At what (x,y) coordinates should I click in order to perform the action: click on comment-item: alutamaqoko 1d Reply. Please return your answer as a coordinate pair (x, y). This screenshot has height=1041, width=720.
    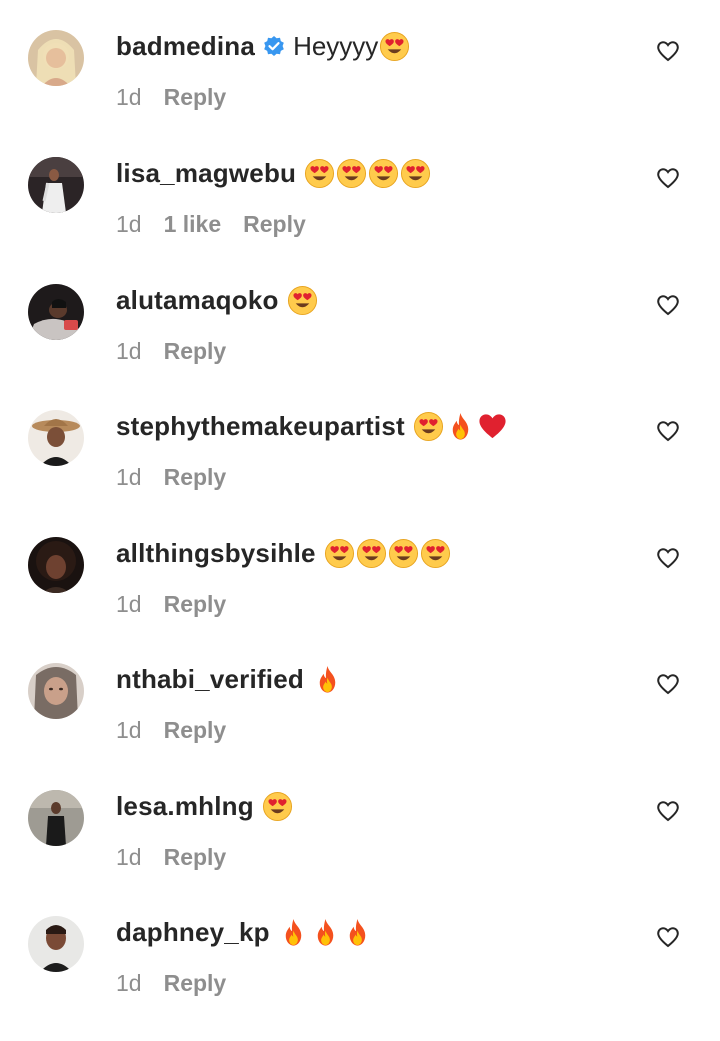
    Looking at the image, I should click on (360, 345).